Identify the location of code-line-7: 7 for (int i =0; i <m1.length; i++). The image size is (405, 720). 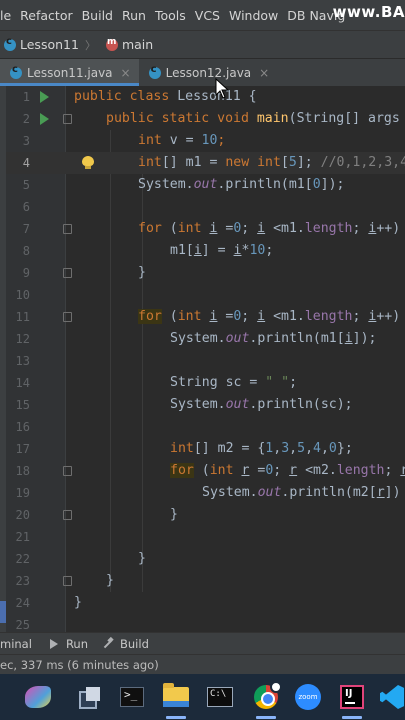
(205, 229).